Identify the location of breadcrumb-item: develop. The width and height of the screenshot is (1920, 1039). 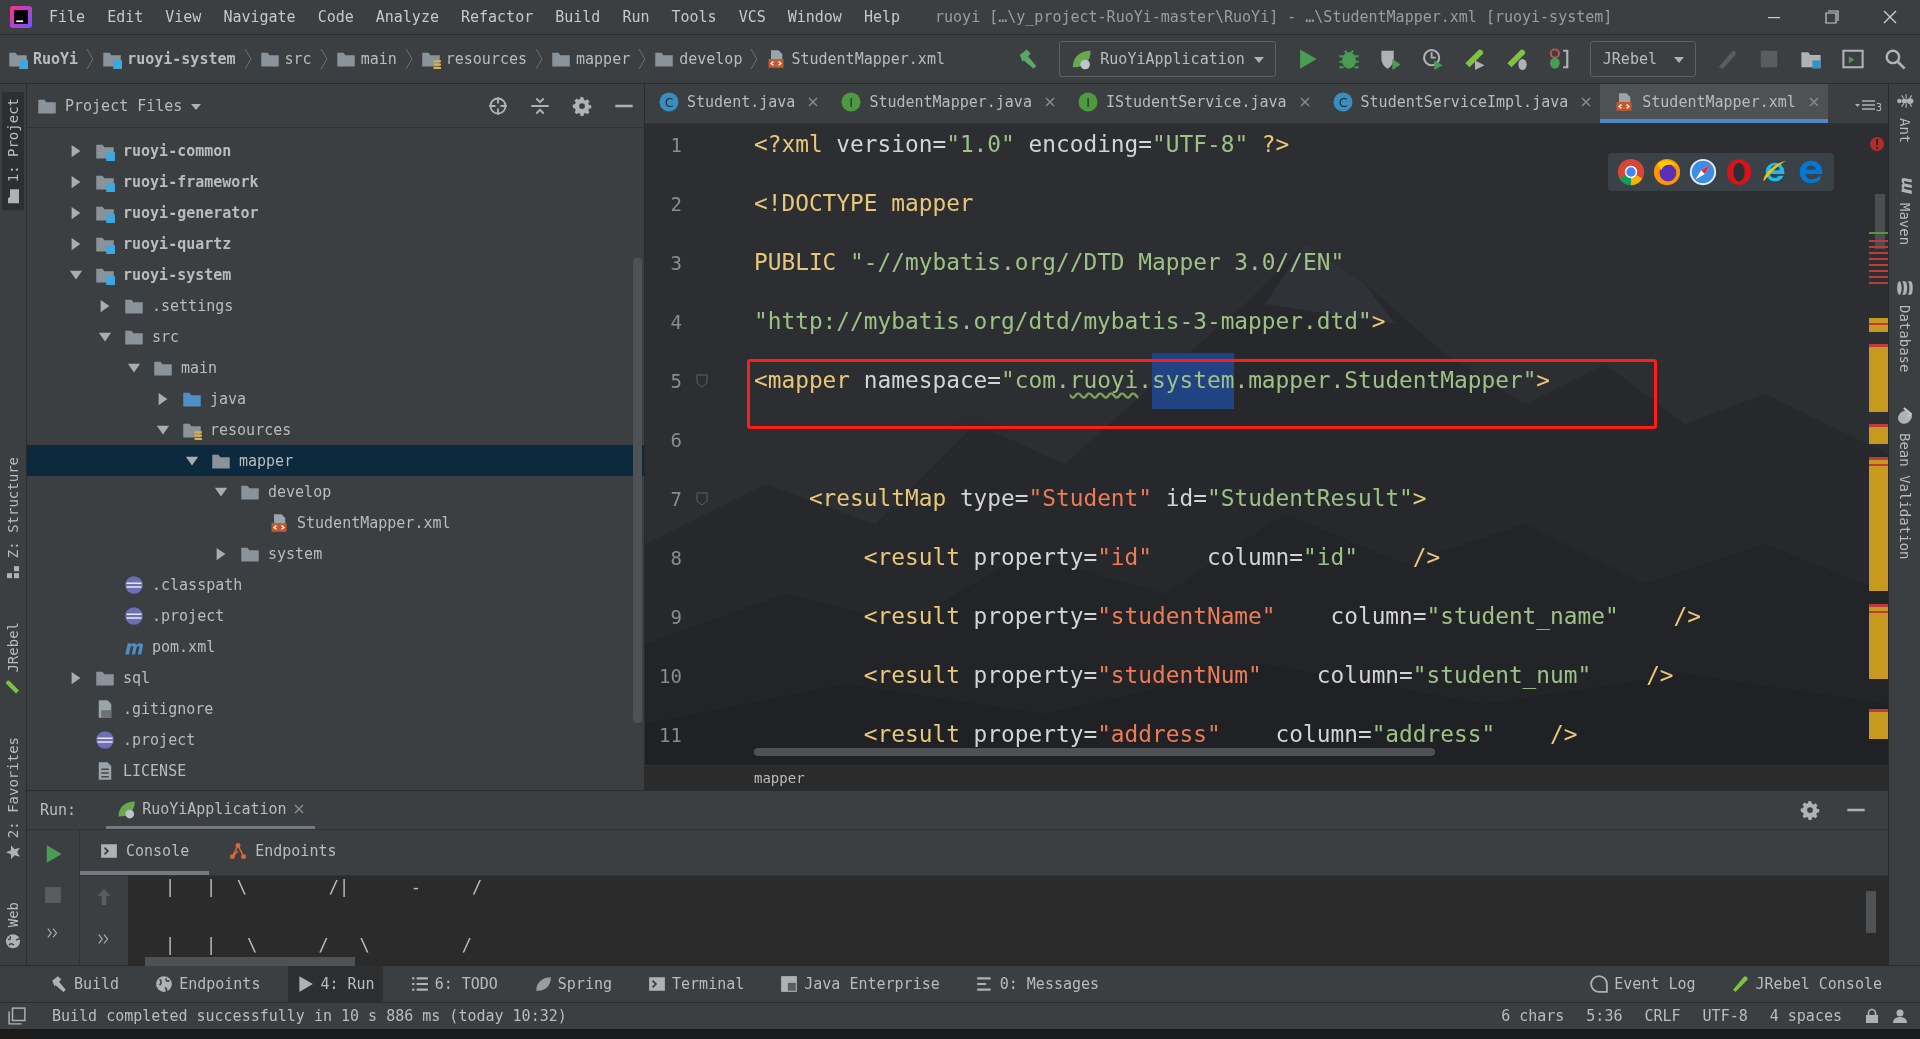
(698, 59).